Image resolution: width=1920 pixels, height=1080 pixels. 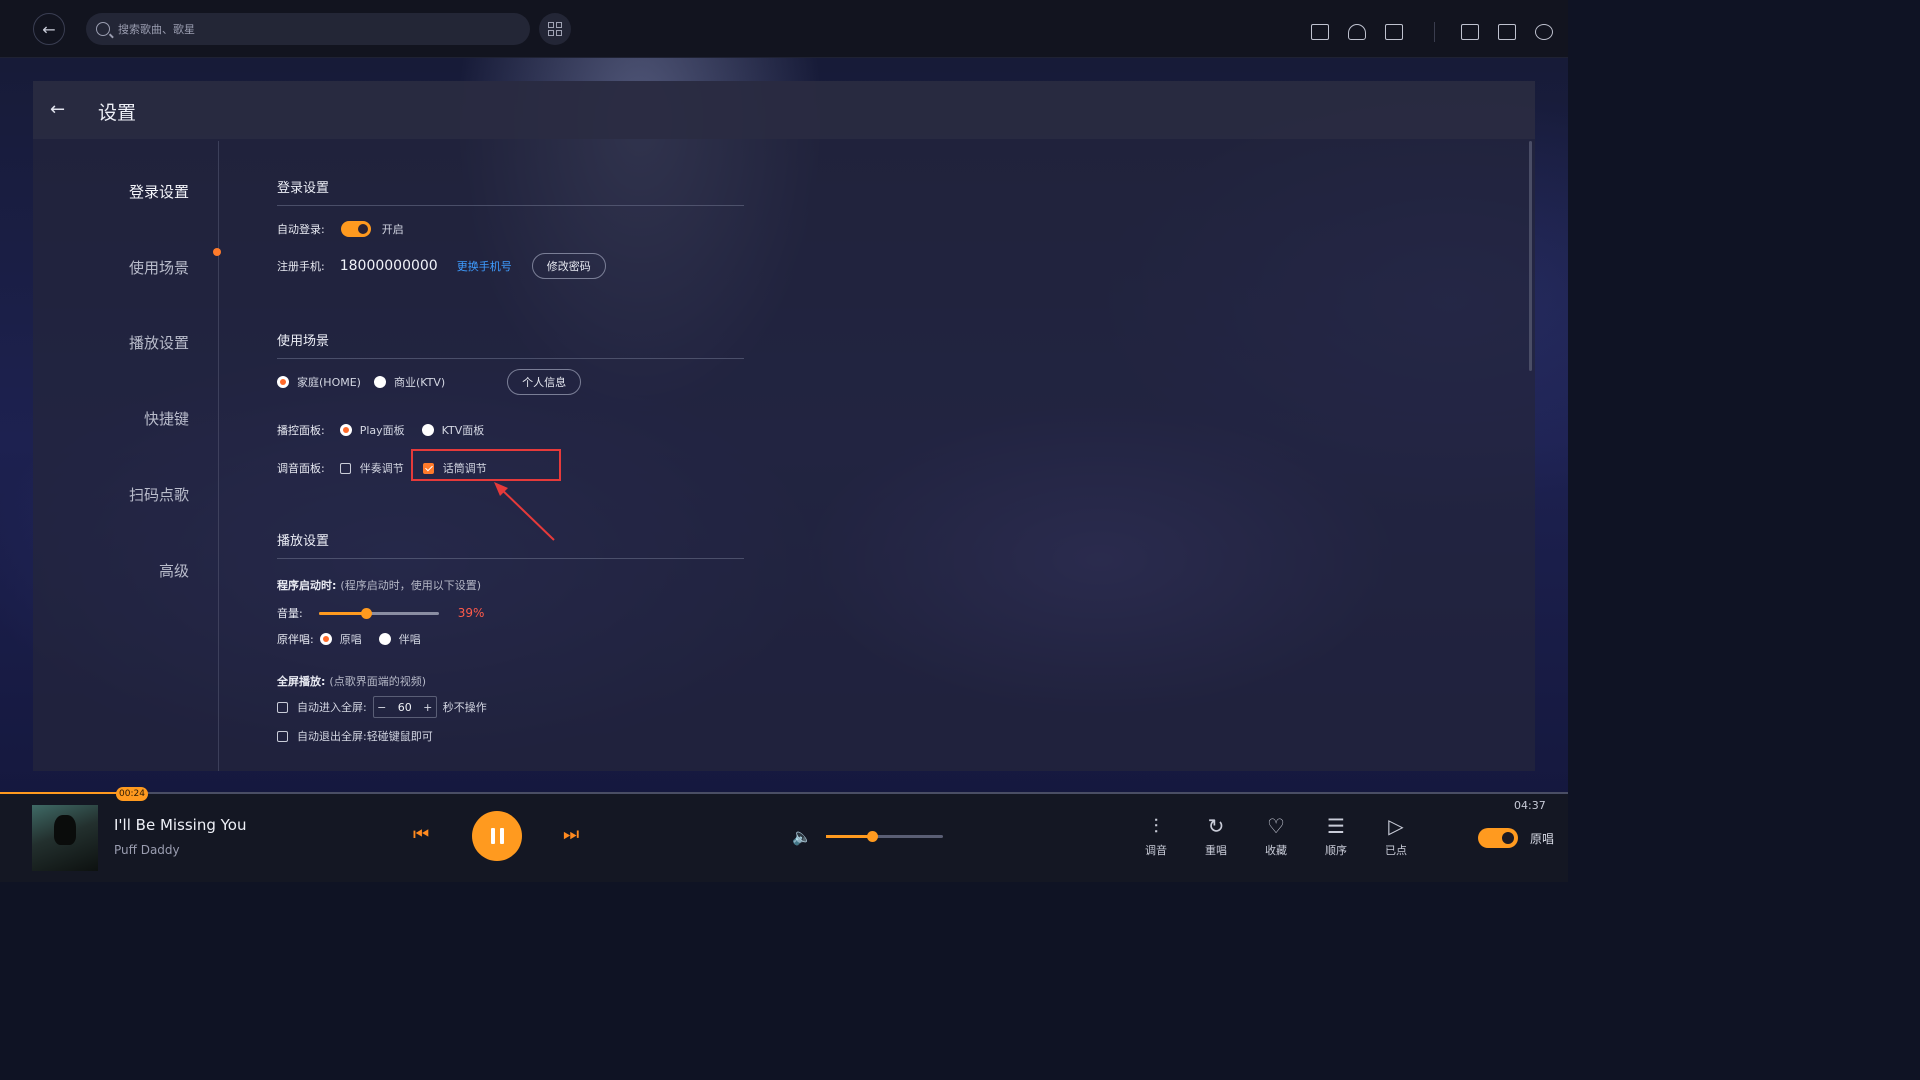 I want to click on auto-login-row: 自动登录: 开启, so click(x=340, y=229).